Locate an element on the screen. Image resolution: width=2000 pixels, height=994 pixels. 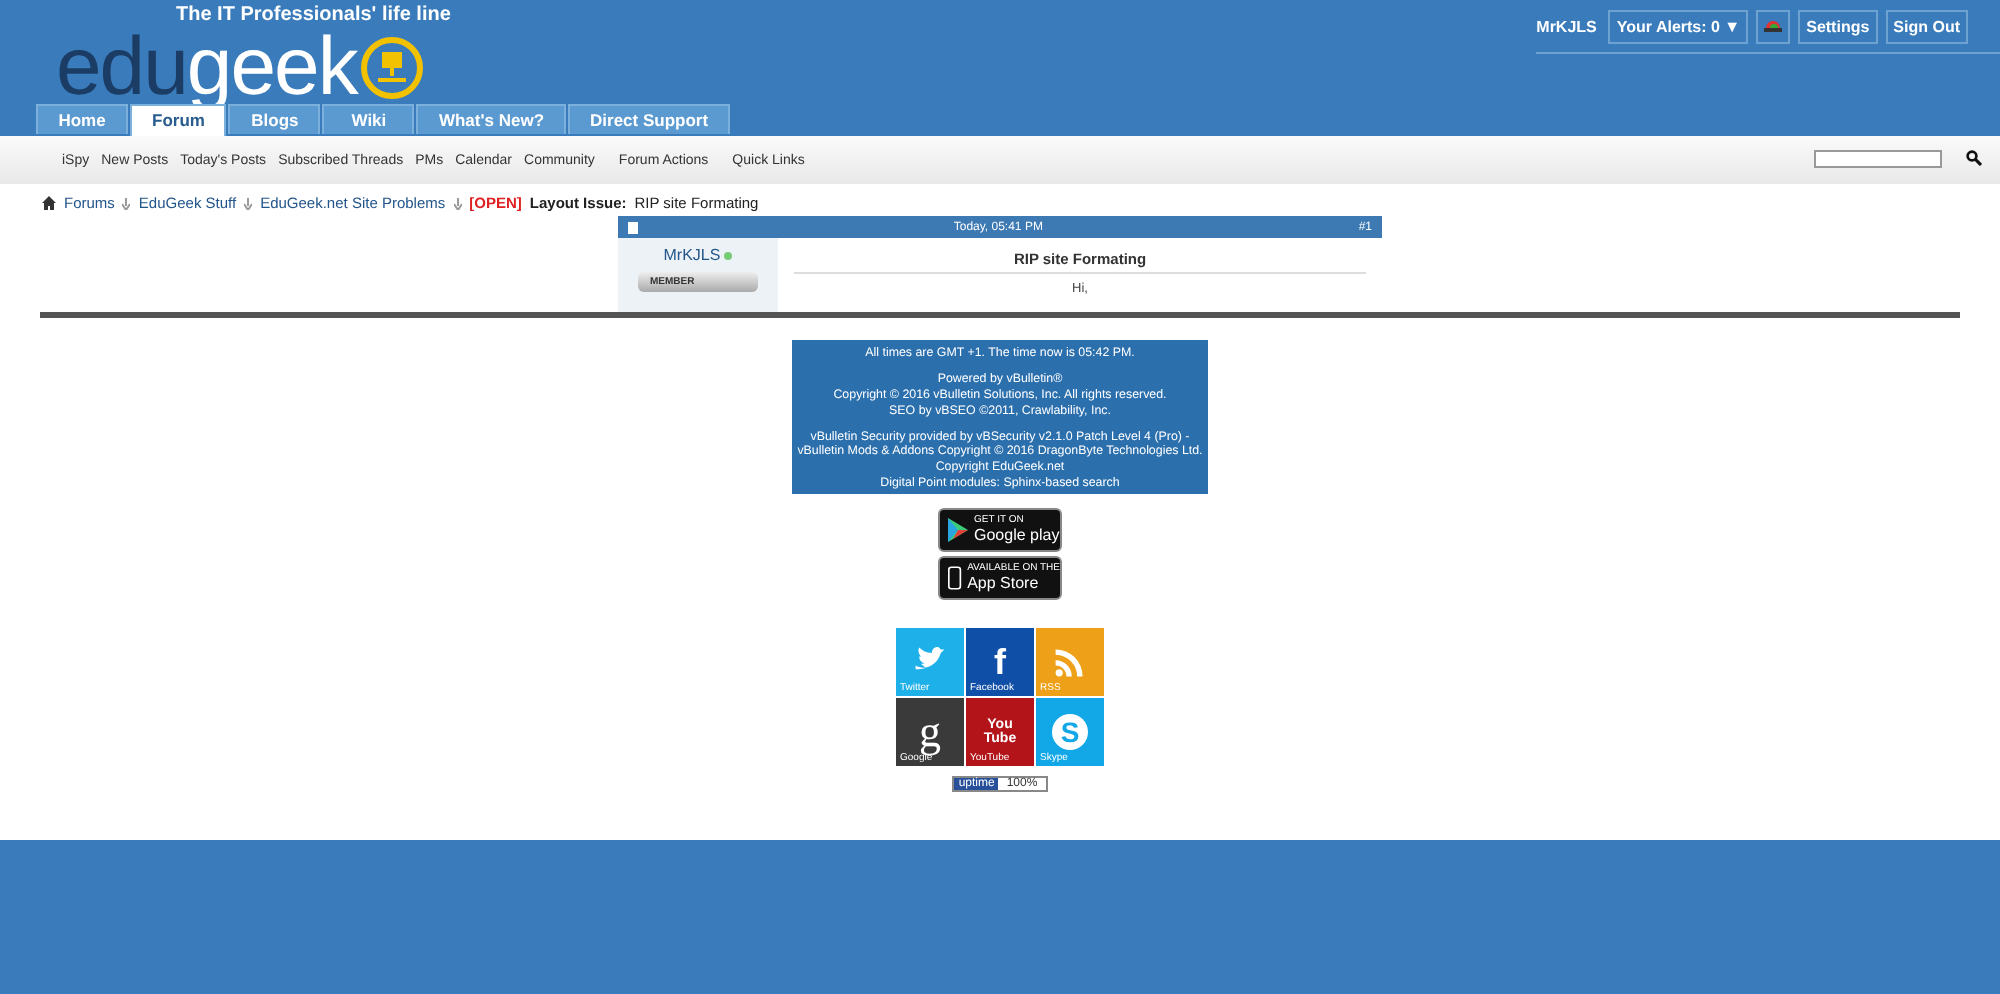
play-icon is located at coordinates (958, 530).